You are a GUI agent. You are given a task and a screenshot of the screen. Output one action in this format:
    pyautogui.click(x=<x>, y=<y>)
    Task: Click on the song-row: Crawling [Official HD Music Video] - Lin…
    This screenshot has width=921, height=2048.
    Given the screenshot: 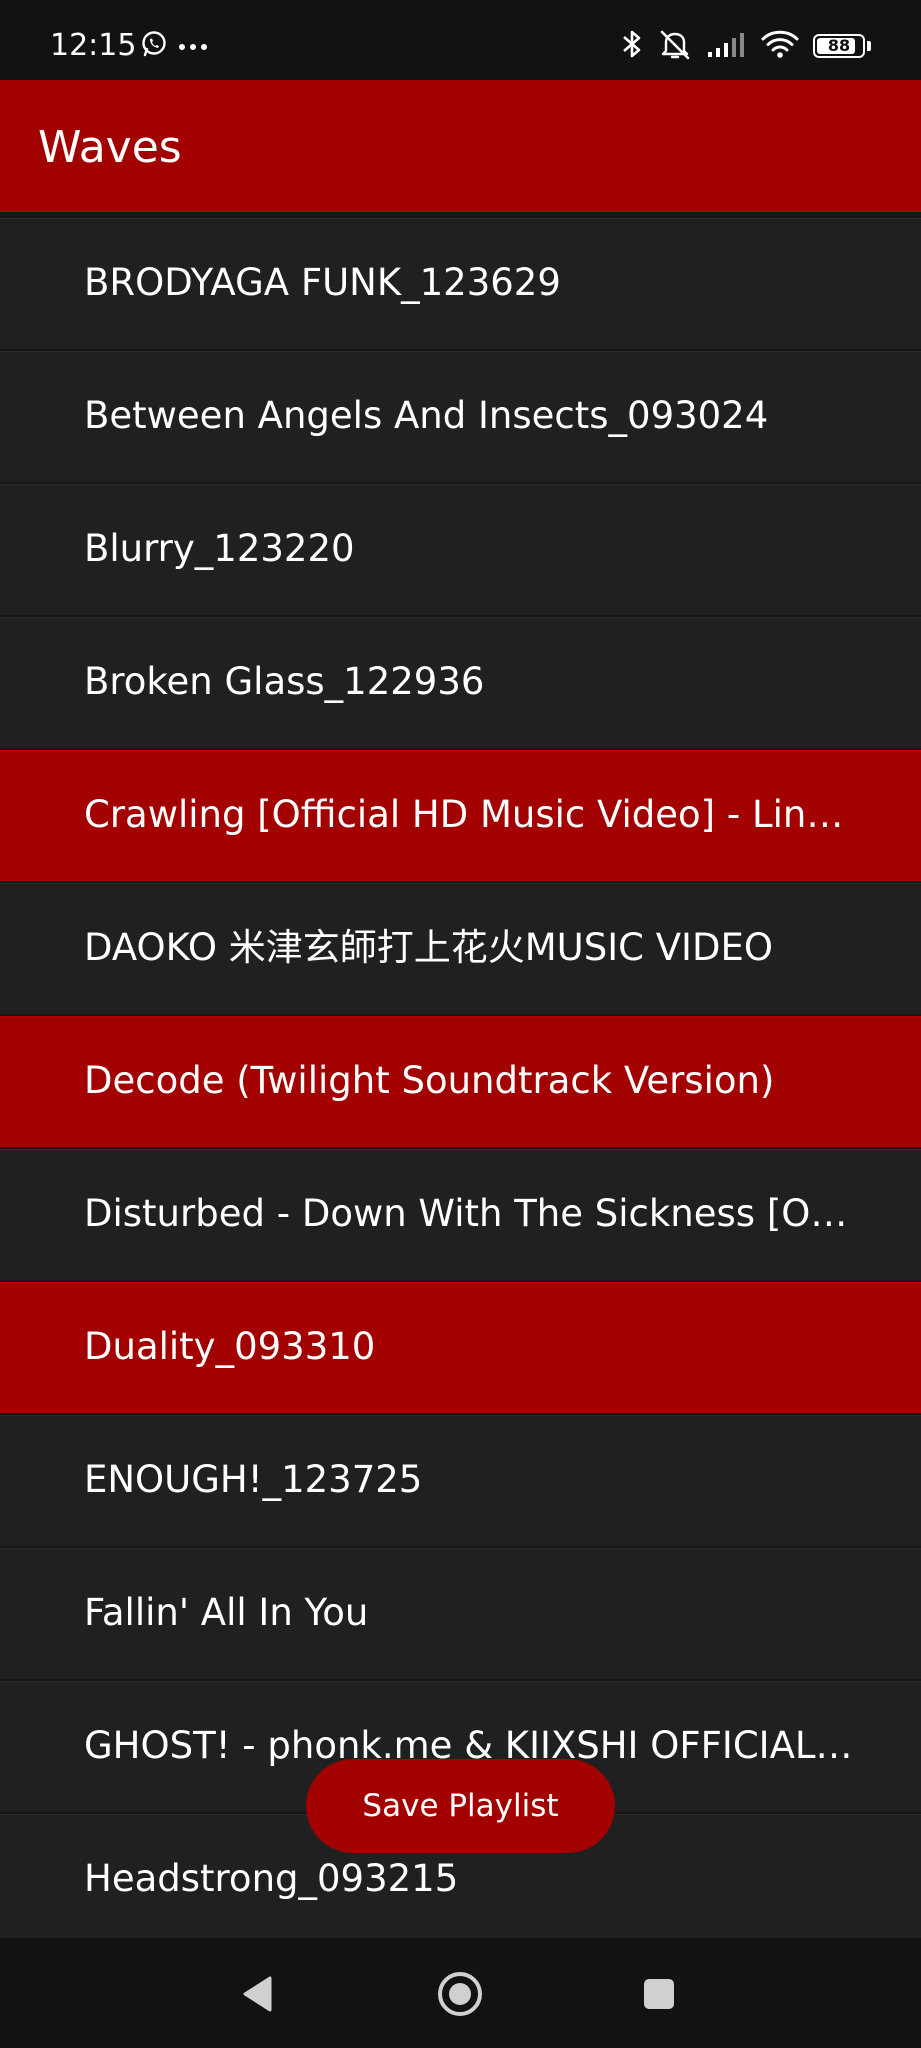 What is the action you would take?
    pyautogui.click(x=460, y=815)
    